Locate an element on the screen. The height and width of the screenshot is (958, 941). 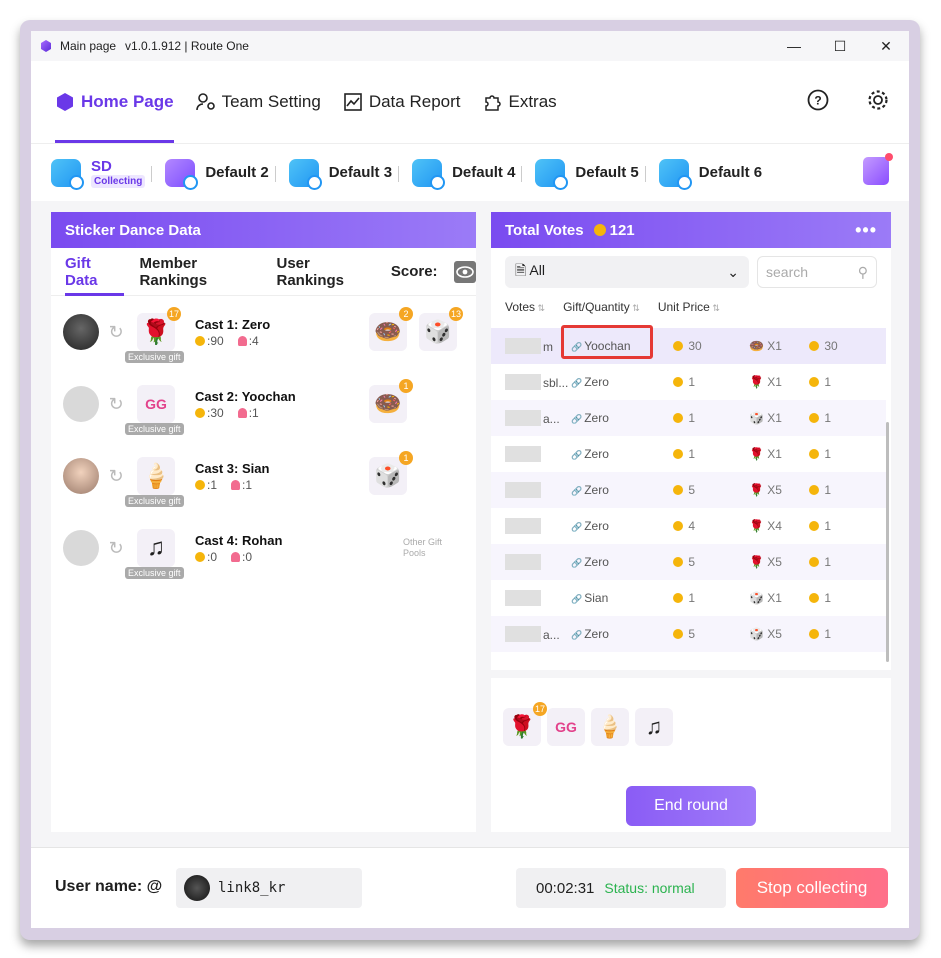
tab-user-rankings: User Rankings is located at coordinates (326, 272).